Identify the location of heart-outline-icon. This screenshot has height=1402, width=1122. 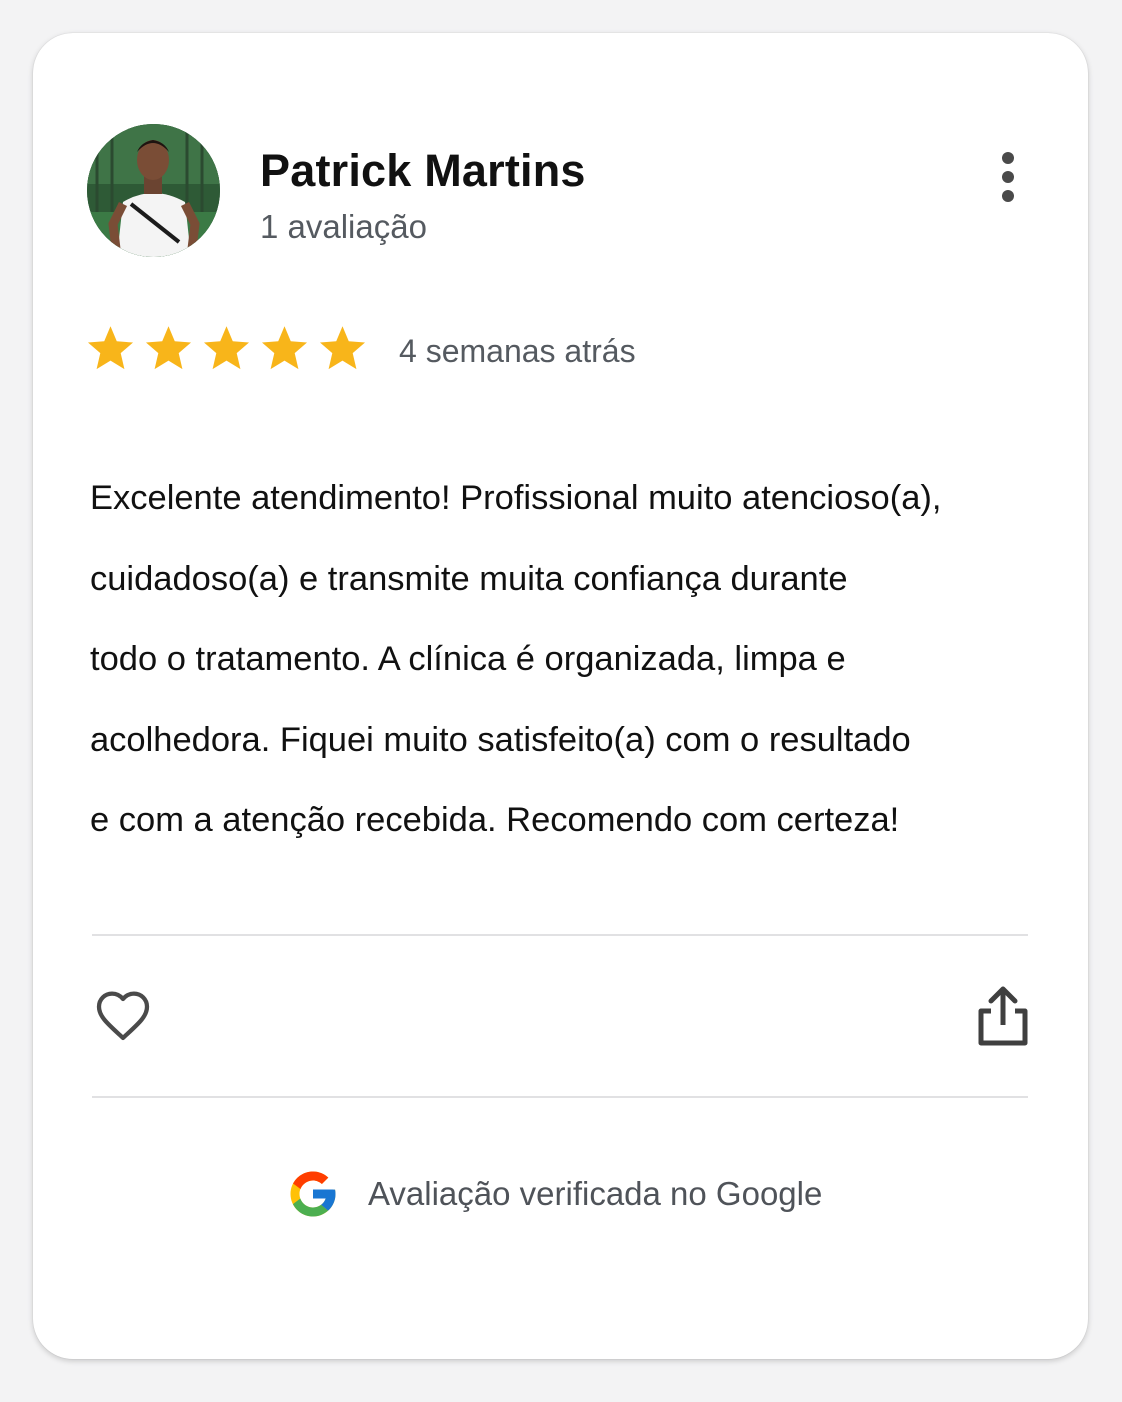
(123, 1016).